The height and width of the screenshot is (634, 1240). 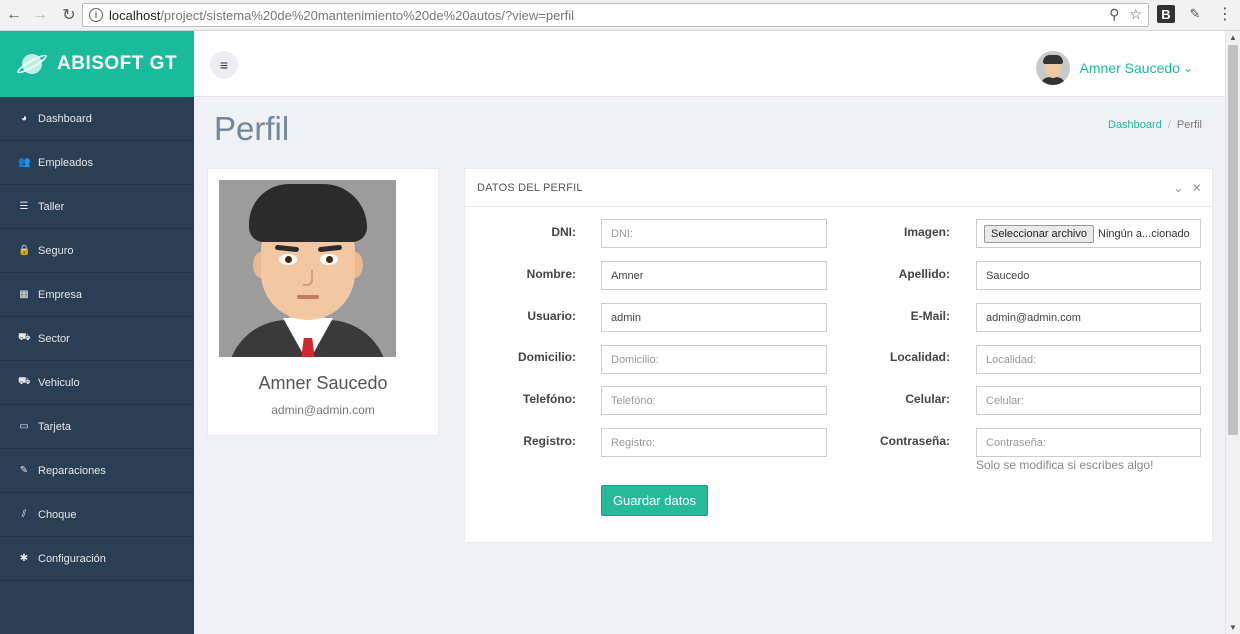 What do you see at coordinates (97, 515) in the screenshot?
I see `sidebar-item-choque: ⫽ Choque` at bounding box center [97, 515].